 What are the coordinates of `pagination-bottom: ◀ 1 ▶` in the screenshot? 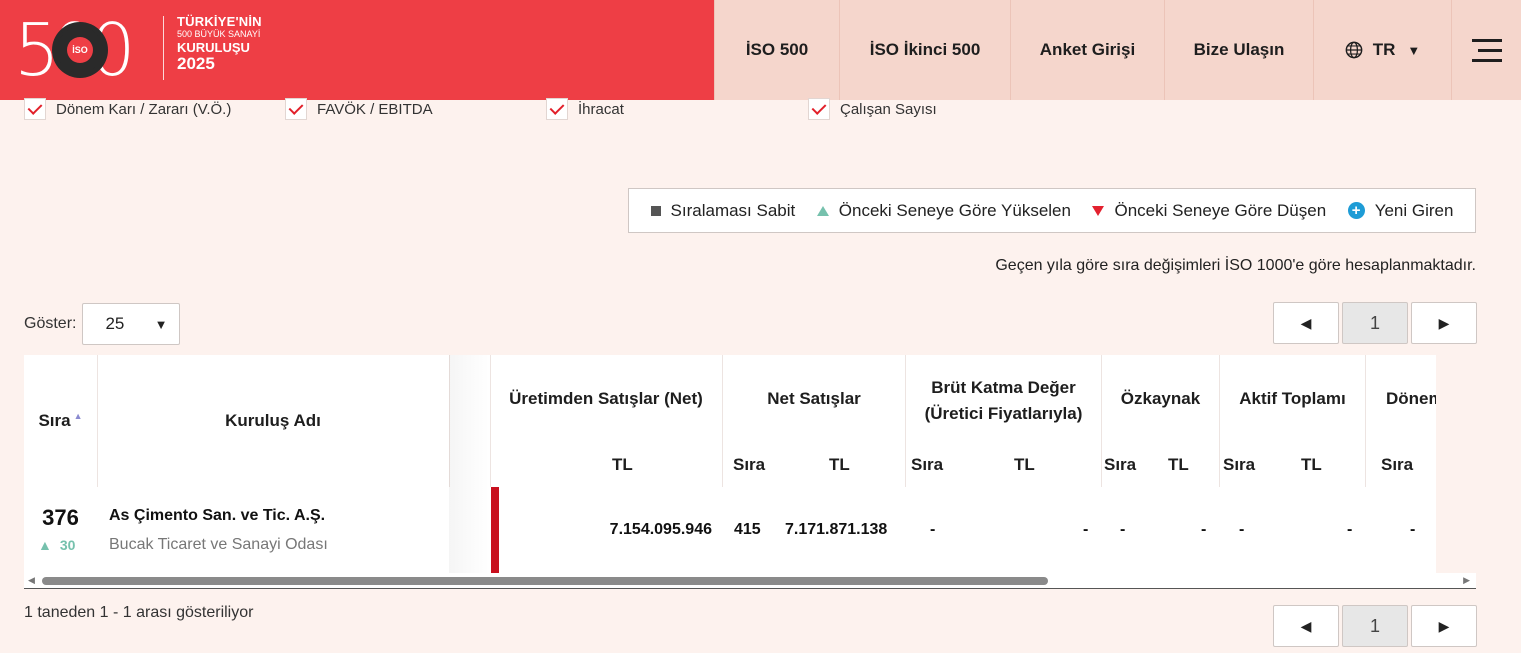 It's located at (1375, 626).